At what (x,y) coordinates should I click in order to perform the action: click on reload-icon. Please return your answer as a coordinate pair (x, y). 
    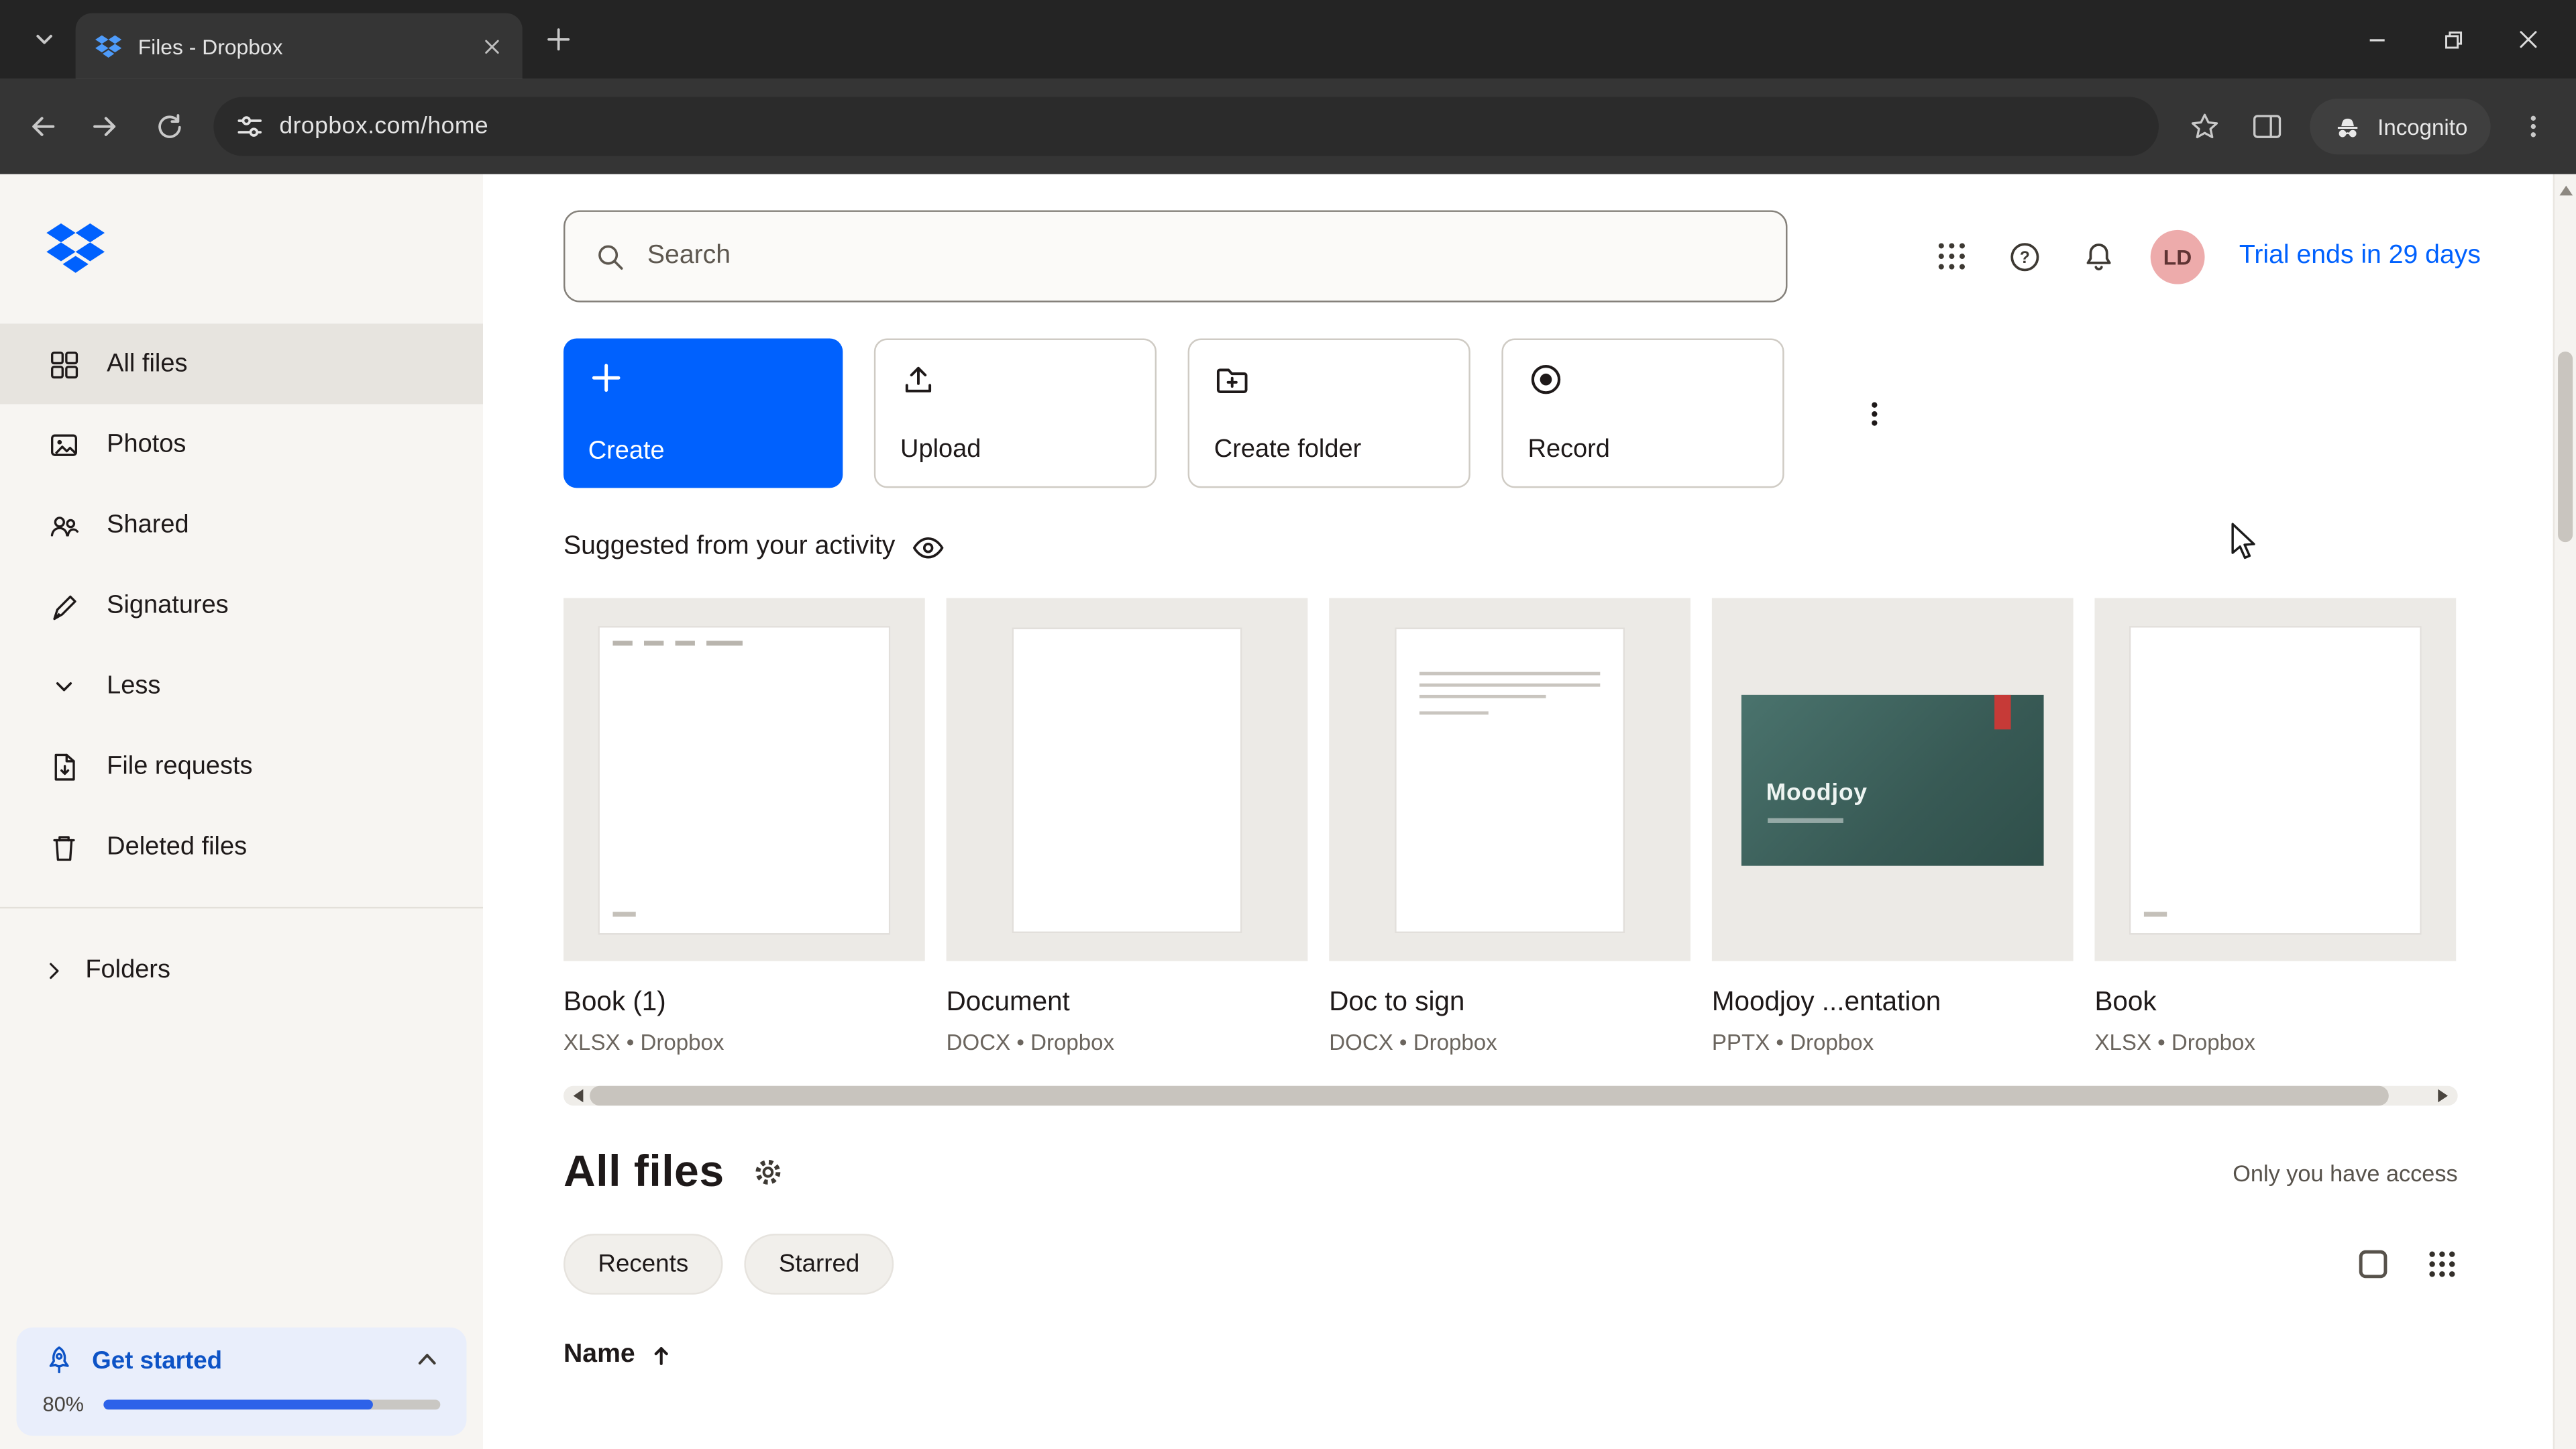
    Looking at the image, I should click on (169, 125).